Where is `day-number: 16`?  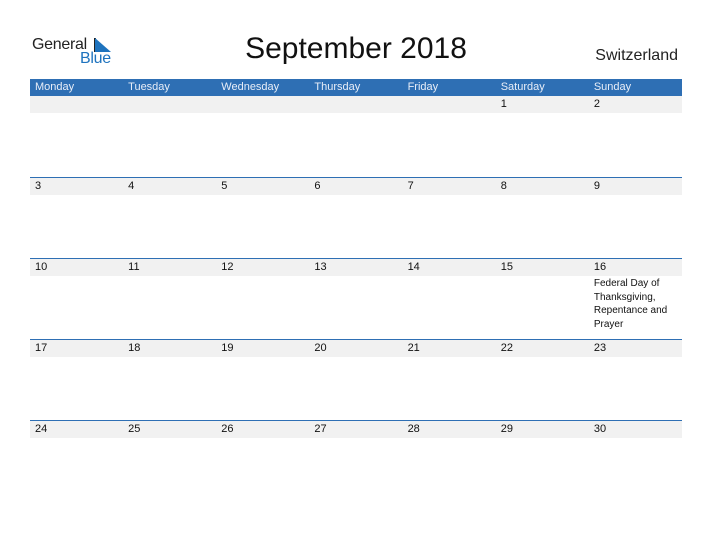
day-number: 16 is located at coordinates (600, 267).